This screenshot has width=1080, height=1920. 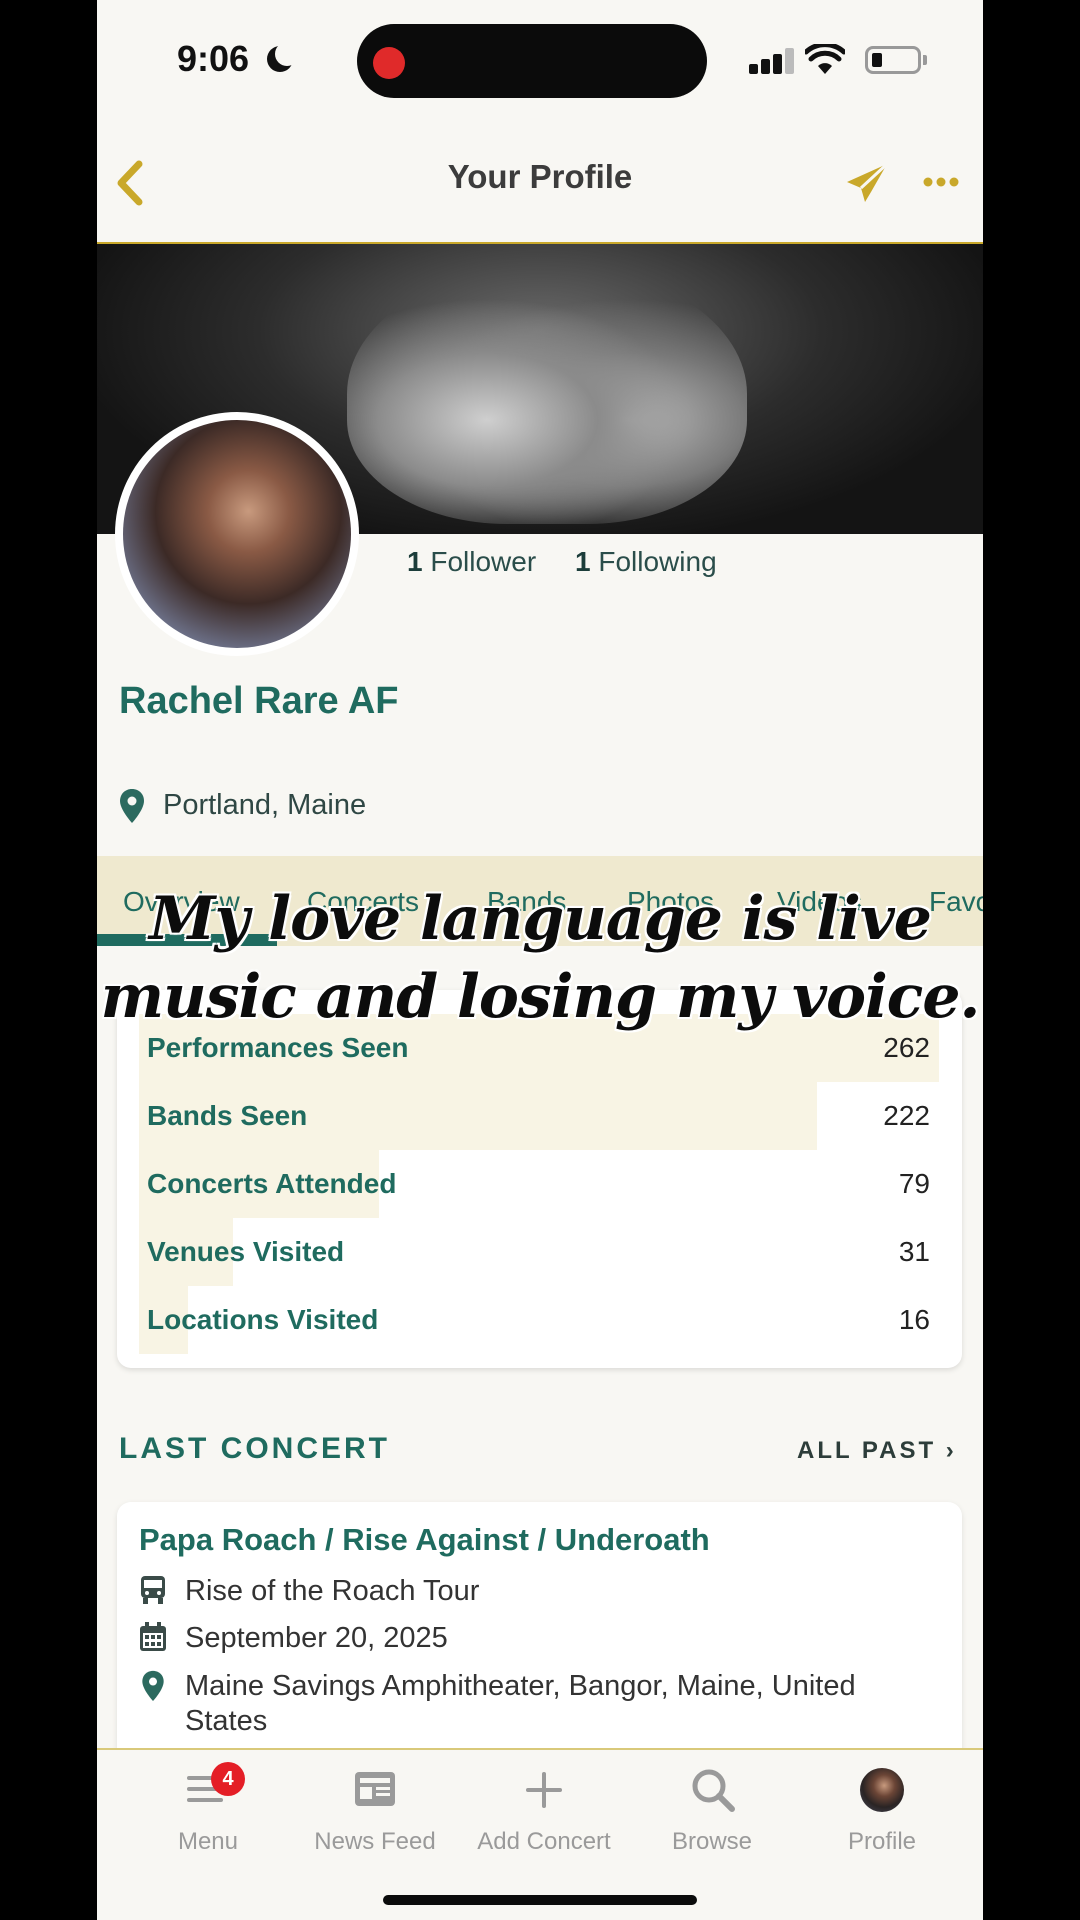 I want to click on bus-icon, so click(x=153, y=1590).